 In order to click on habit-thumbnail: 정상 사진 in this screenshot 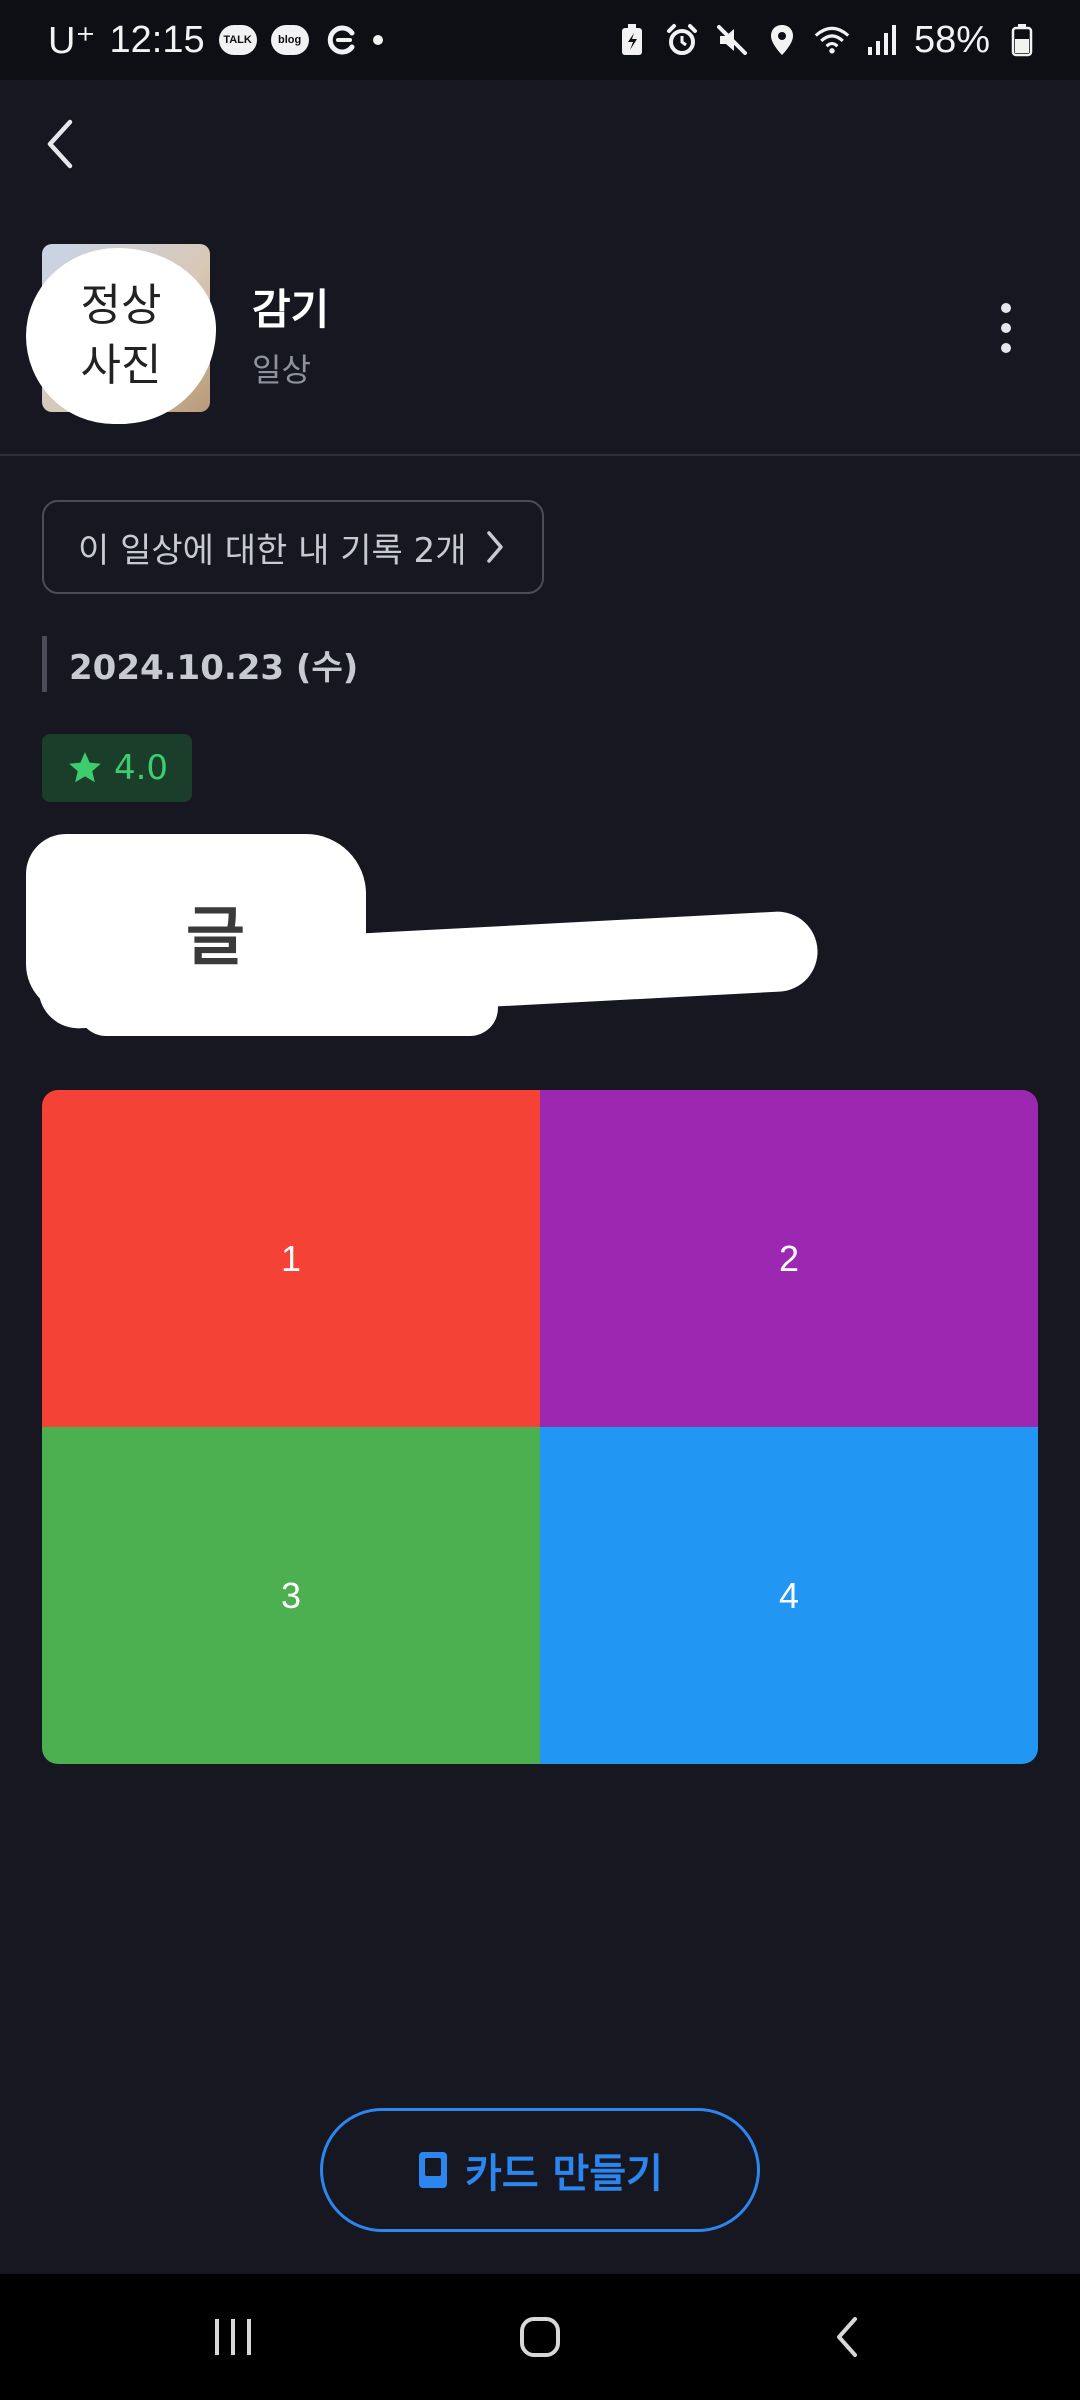, I will do `click(121, 334)`.